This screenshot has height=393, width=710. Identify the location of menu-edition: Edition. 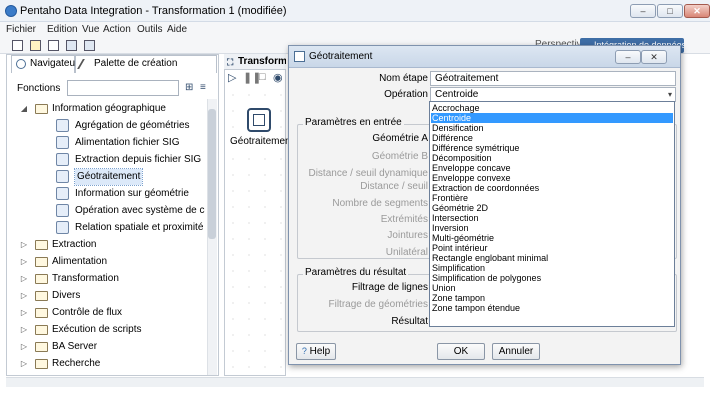
(62, 29).